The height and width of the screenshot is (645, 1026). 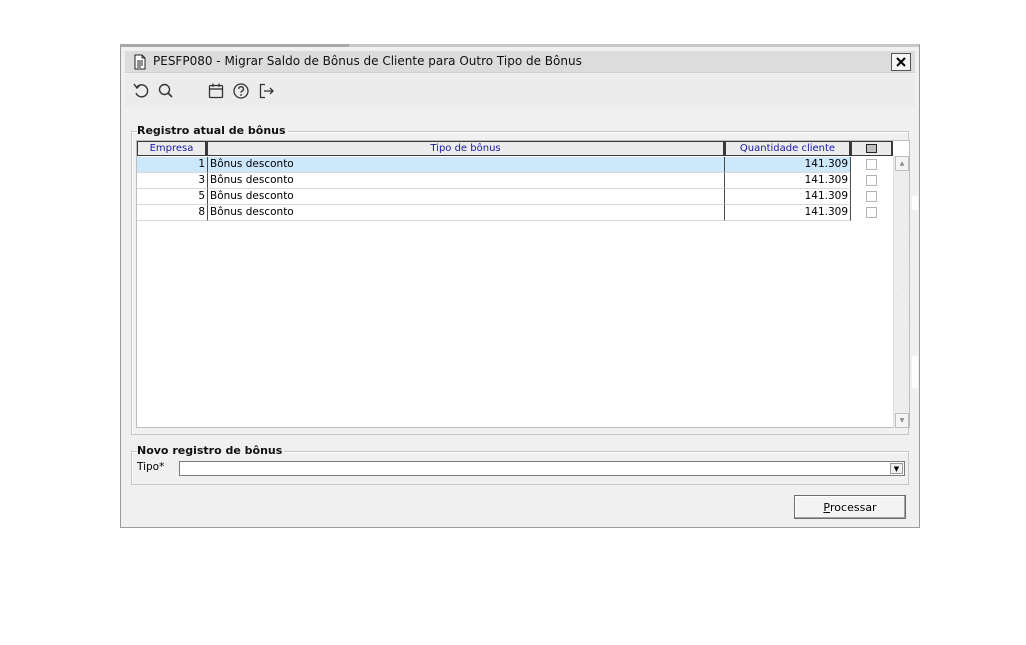 I want to click on tipo-label: Tipo*, so click(x=151, y=467).